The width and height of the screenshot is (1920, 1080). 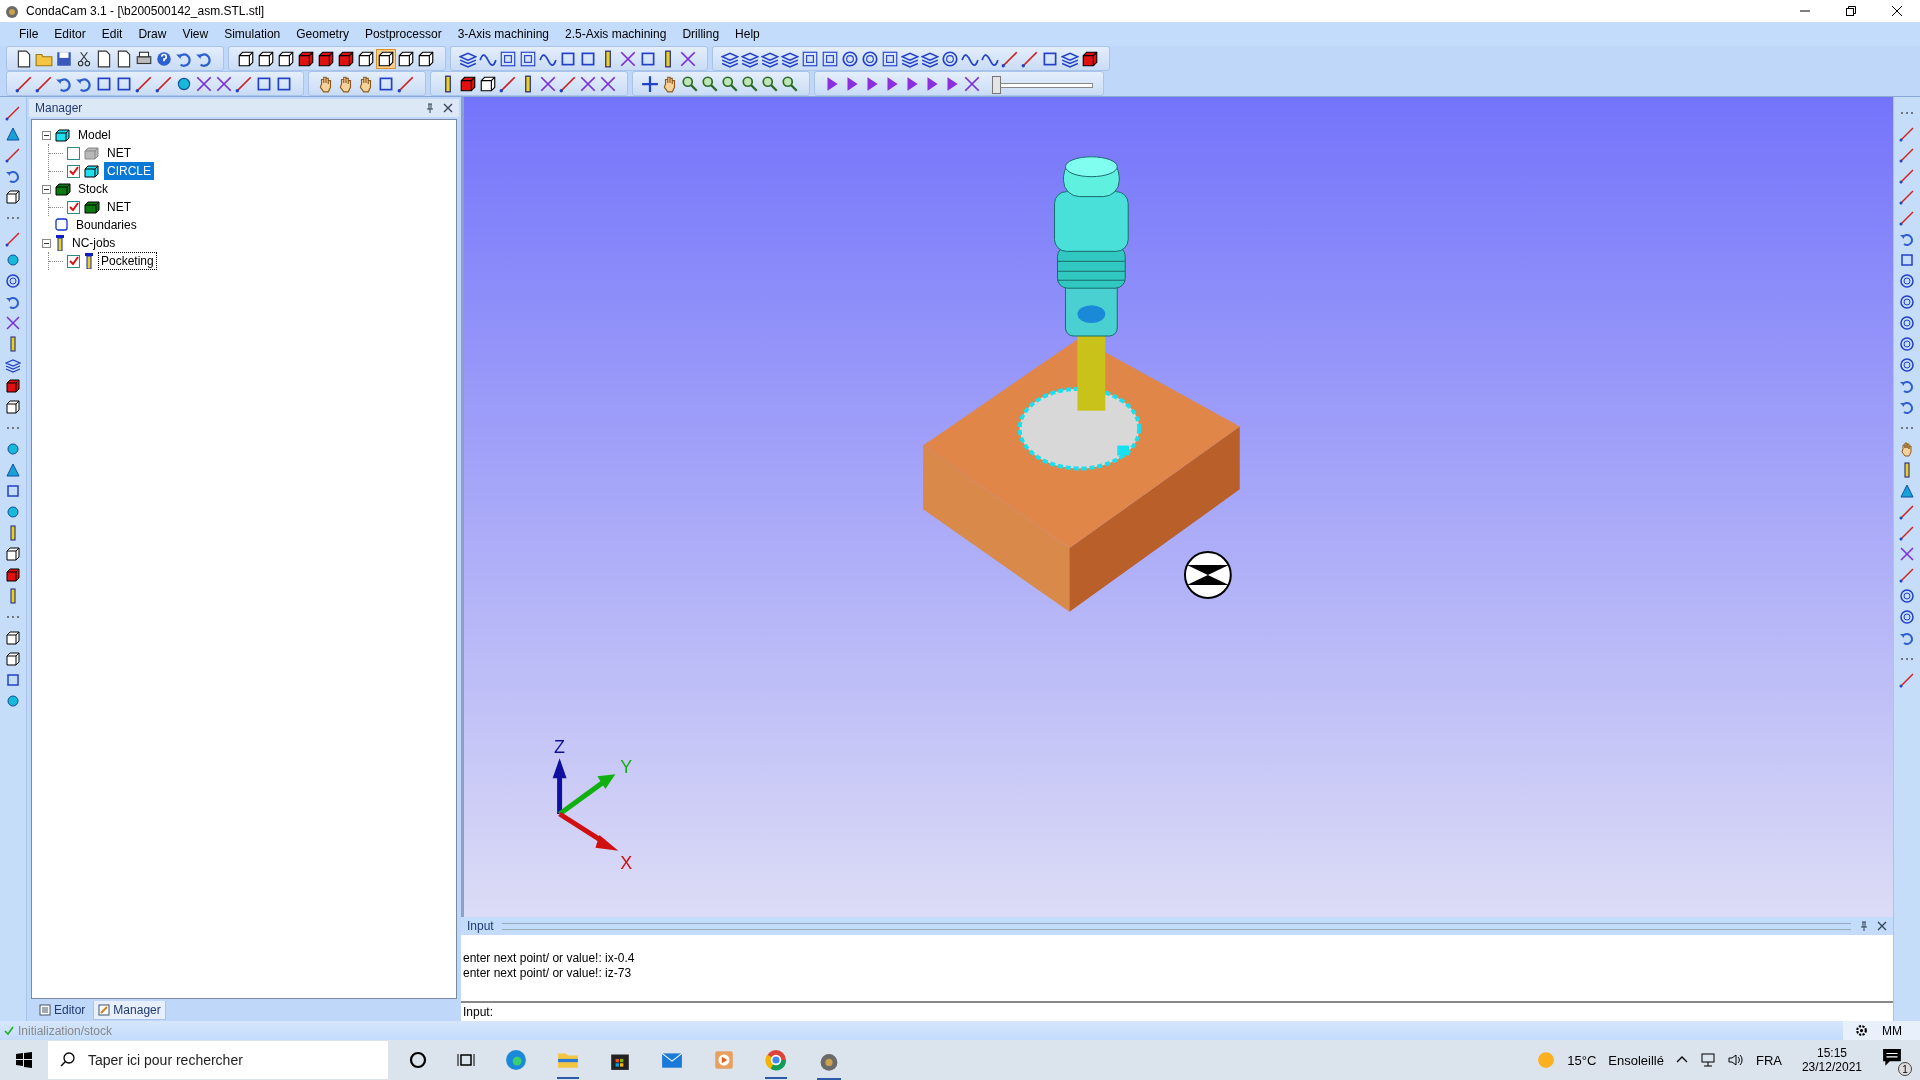 What do you see at coordinates (152, 34) in the screenshot?
I see `menu-item: Draw` at bounding box center [152, 34].